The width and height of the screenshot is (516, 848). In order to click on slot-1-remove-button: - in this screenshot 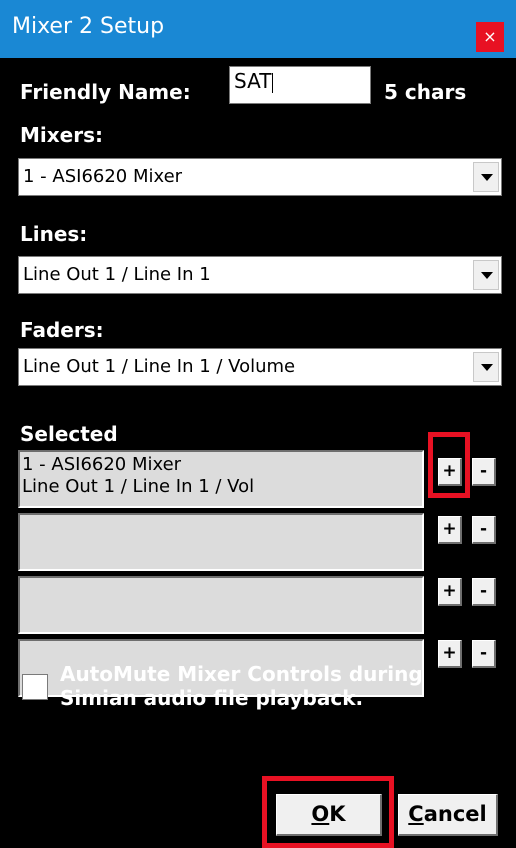, I will do `click(484, 472)`.